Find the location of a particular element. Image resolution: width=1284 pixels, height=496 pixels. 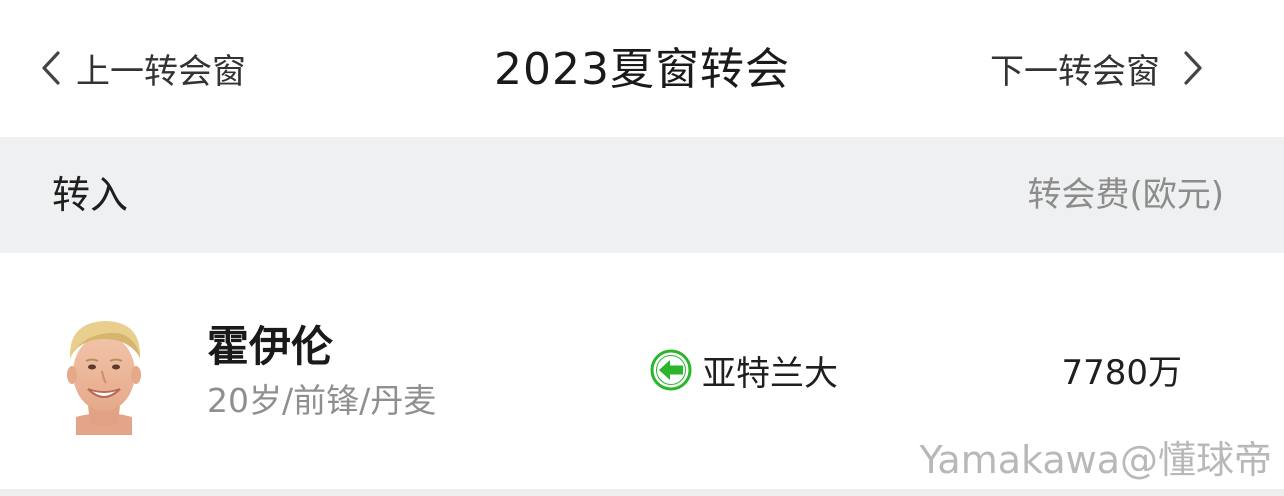

previous-window-label: 上一转会窗 is located at coordinates (161, 71).